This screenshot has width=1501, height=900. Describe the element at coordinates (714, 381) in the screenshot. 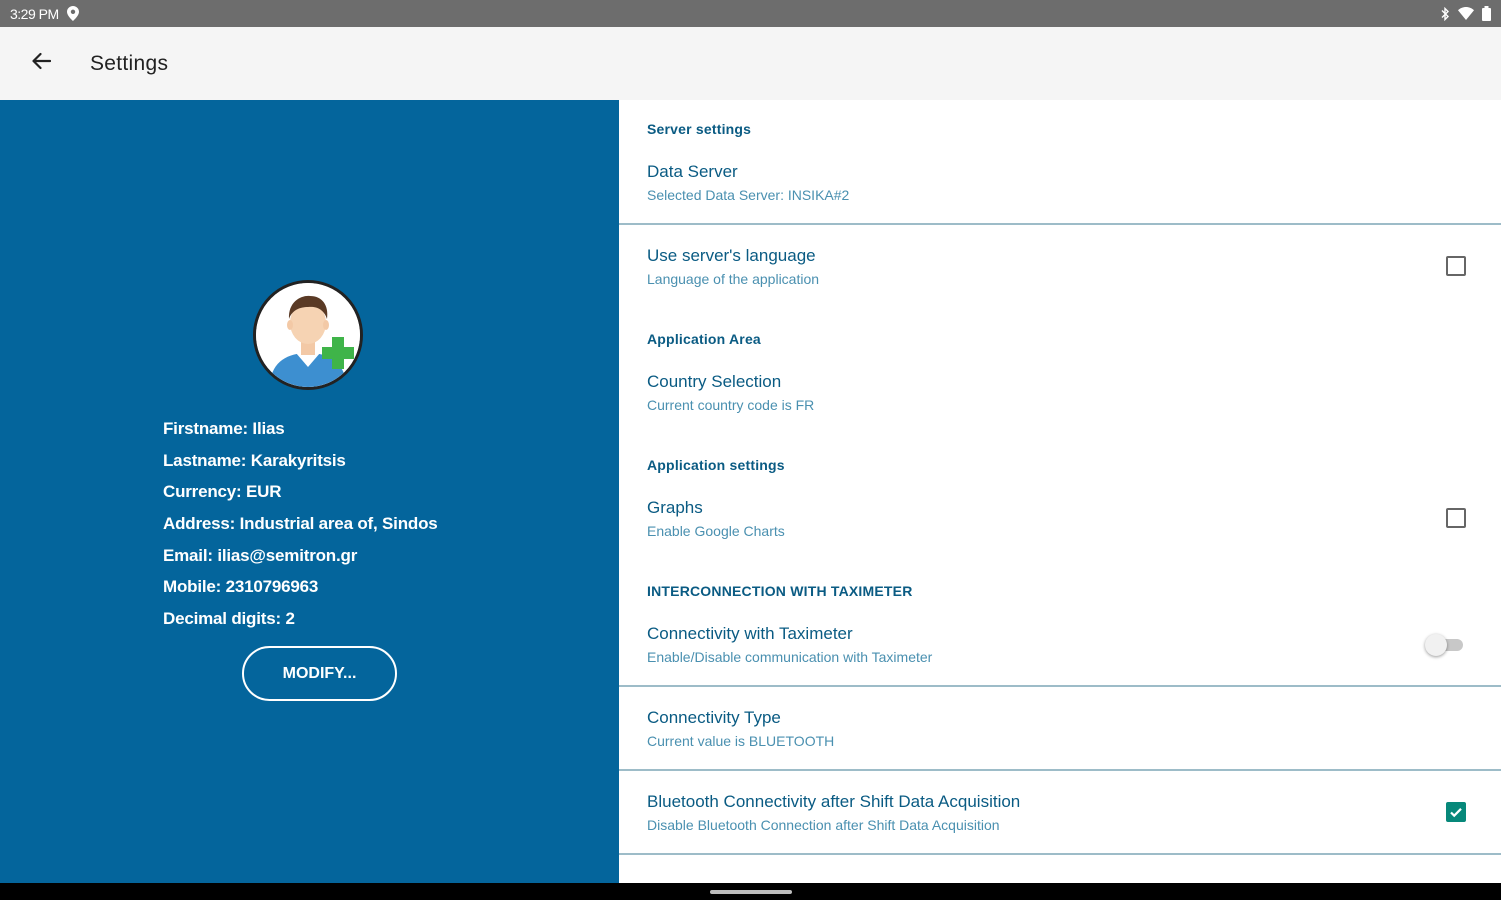

I see `pref-title: Country Selection` at that location.